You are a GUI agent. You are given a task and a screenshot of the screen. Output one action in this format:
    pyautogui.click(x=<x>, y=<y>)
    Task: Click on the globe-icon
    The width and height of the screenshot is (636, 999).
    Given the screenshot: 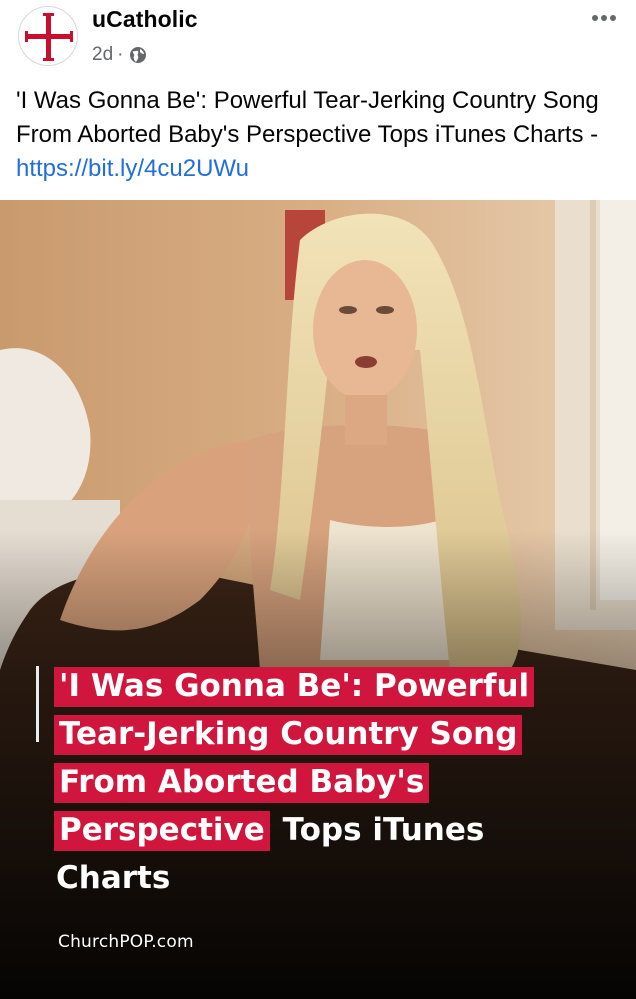 What is the action you would take?
    pyautogui.click(x=138, y=55)
    